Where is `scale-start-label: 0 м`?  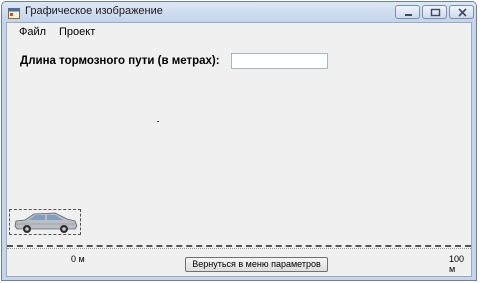 scale-start-label: 0 м is located at coordinates (78, 259).